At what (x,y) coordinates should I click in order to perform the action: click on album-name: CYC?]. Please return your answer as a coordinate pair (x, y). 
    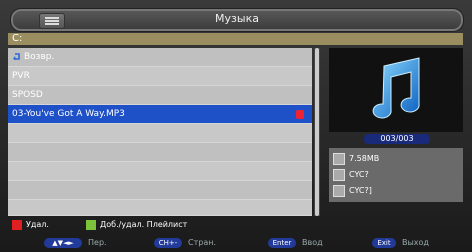
    Looking at the image, I should click on (360, 190).